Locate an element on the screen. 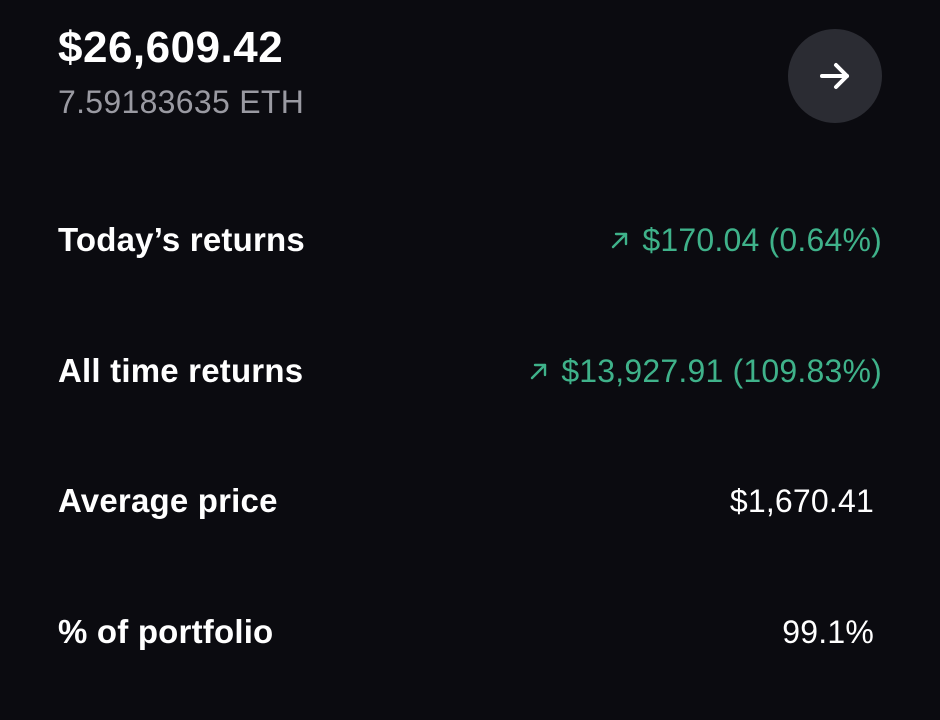  view-details-button is located at coordinates (835, 76).